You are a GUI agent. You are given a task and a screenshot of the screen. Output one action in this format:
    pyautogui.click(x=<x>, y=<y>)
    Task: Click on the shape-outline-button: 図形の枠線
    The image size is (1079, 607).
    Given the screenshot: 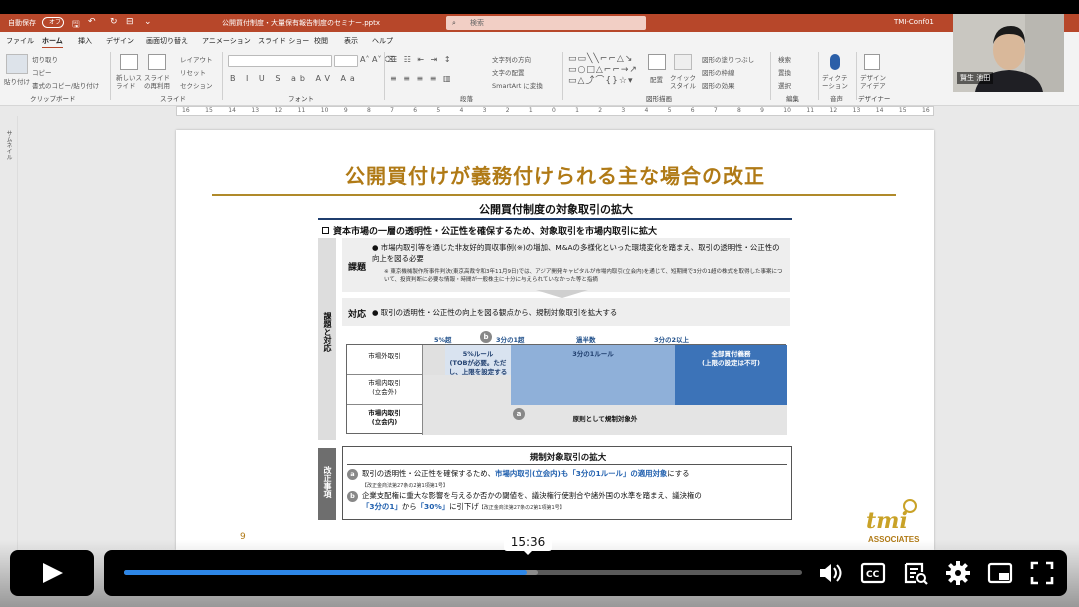 What is the action you would take?
    pyautogui.click(x=718, y=72)
    